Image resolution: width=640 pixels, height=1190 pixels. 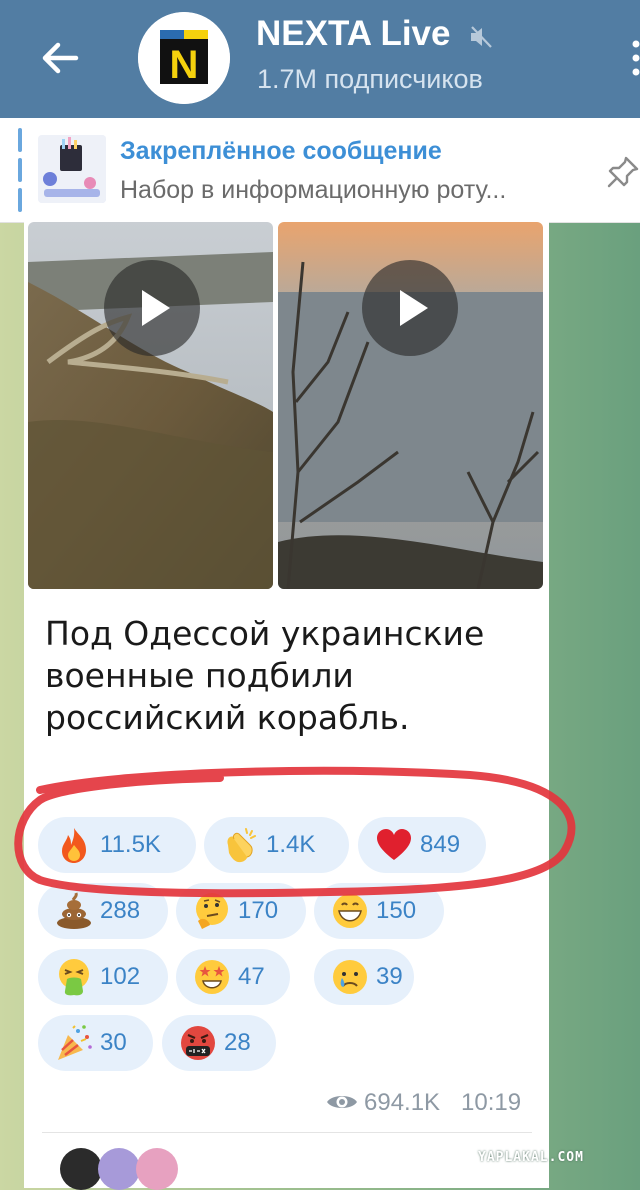 I want to click on comments-divider, so click(x=287, y=1132).